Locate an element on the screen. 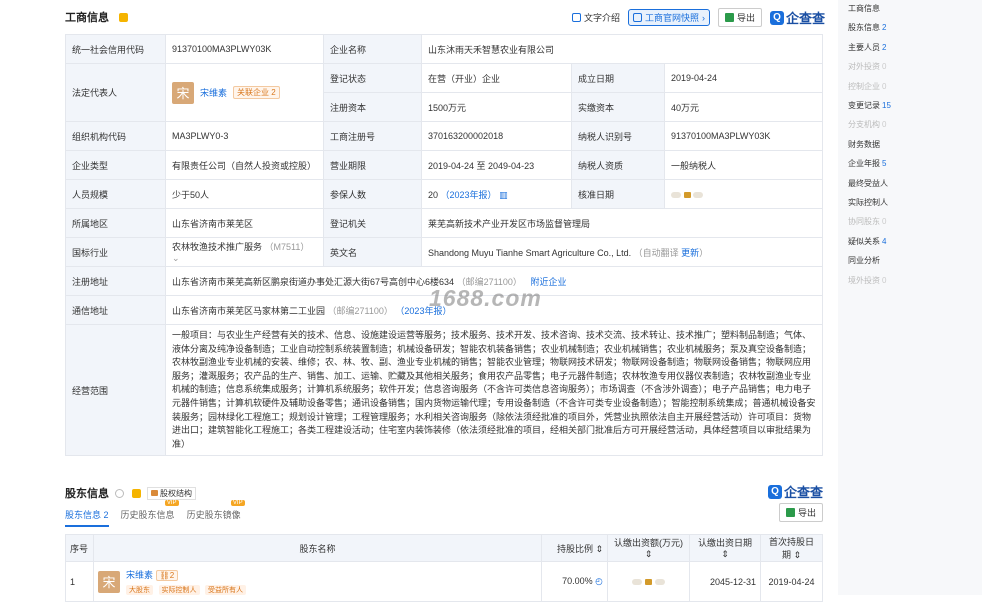 The width and height of the screenshot is (982, 602). reg-authority-label: 登记机关 is located at coordinates (372, 223).